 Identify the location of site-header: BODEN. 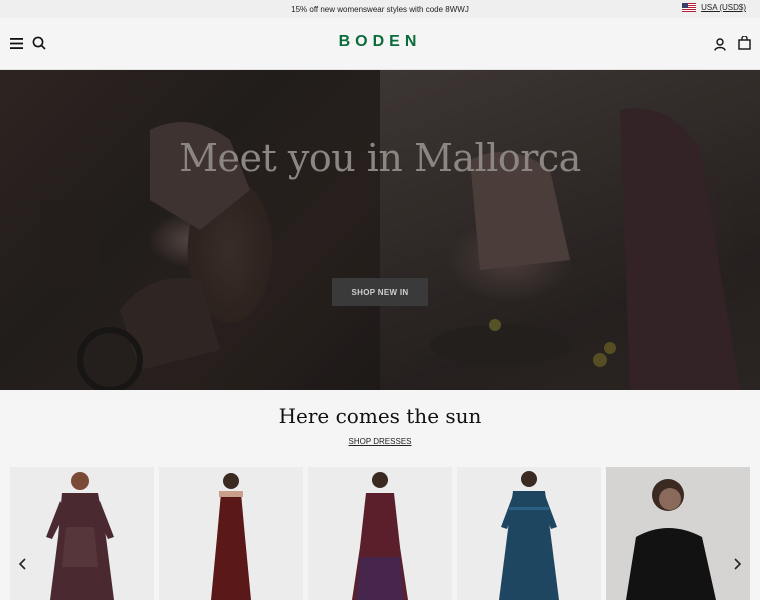
(380, 44).